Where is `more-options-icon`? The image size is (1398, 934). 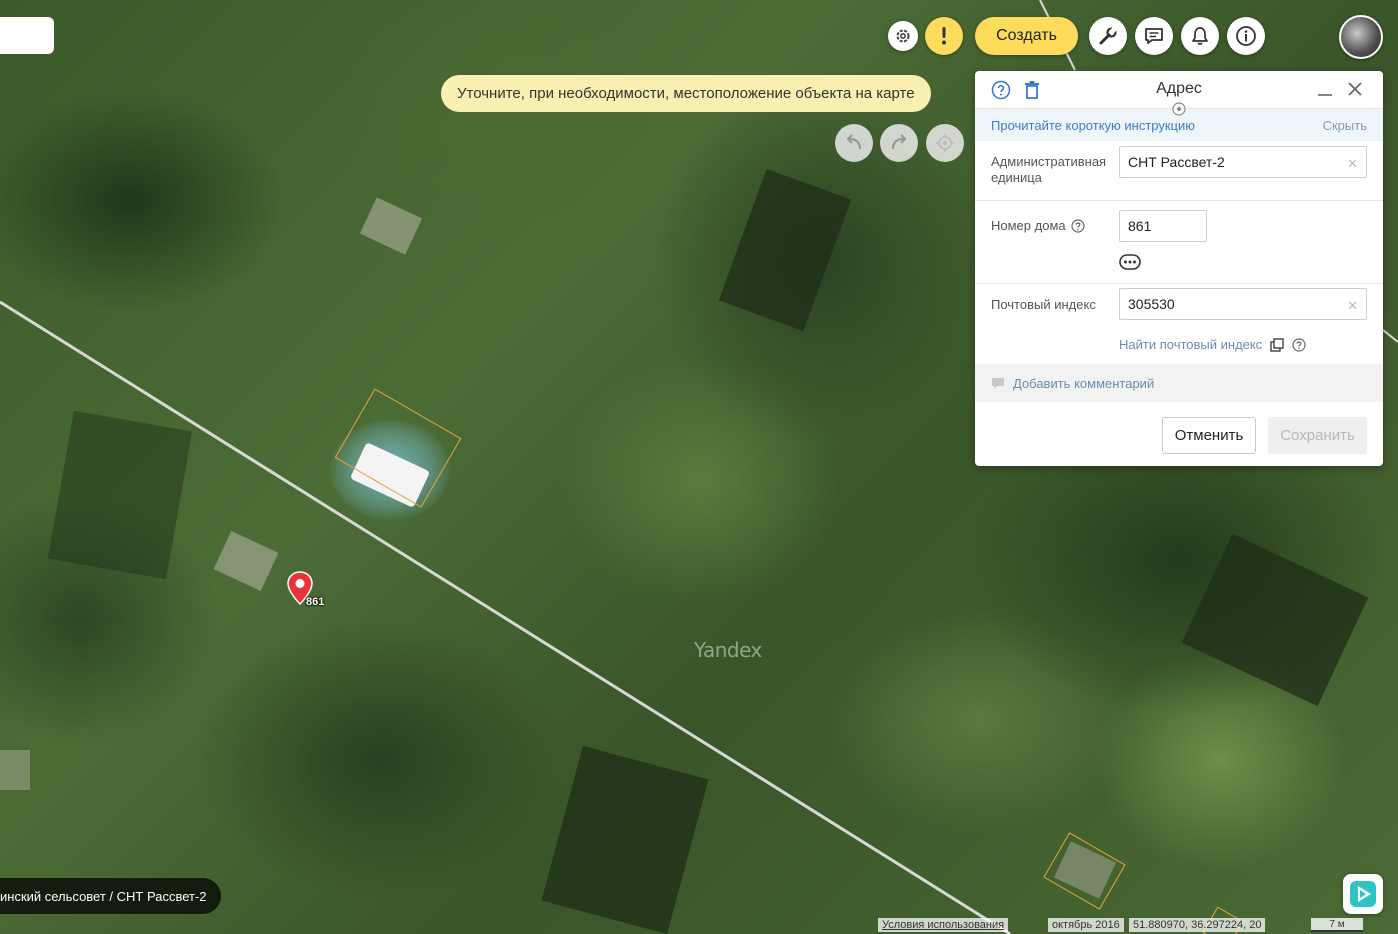
more-options-icon is located at coordinates (1130, 262).